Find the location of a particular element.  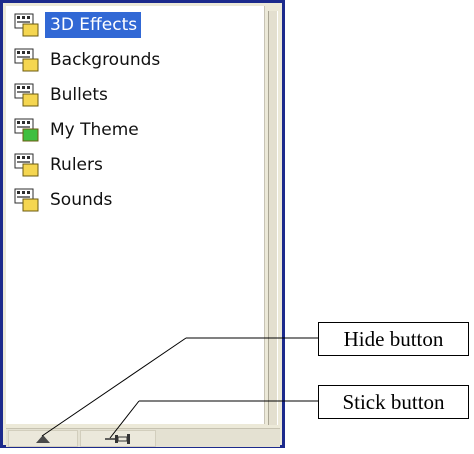

stick-button-callout: Stick button is located at coordinates (393, 402).